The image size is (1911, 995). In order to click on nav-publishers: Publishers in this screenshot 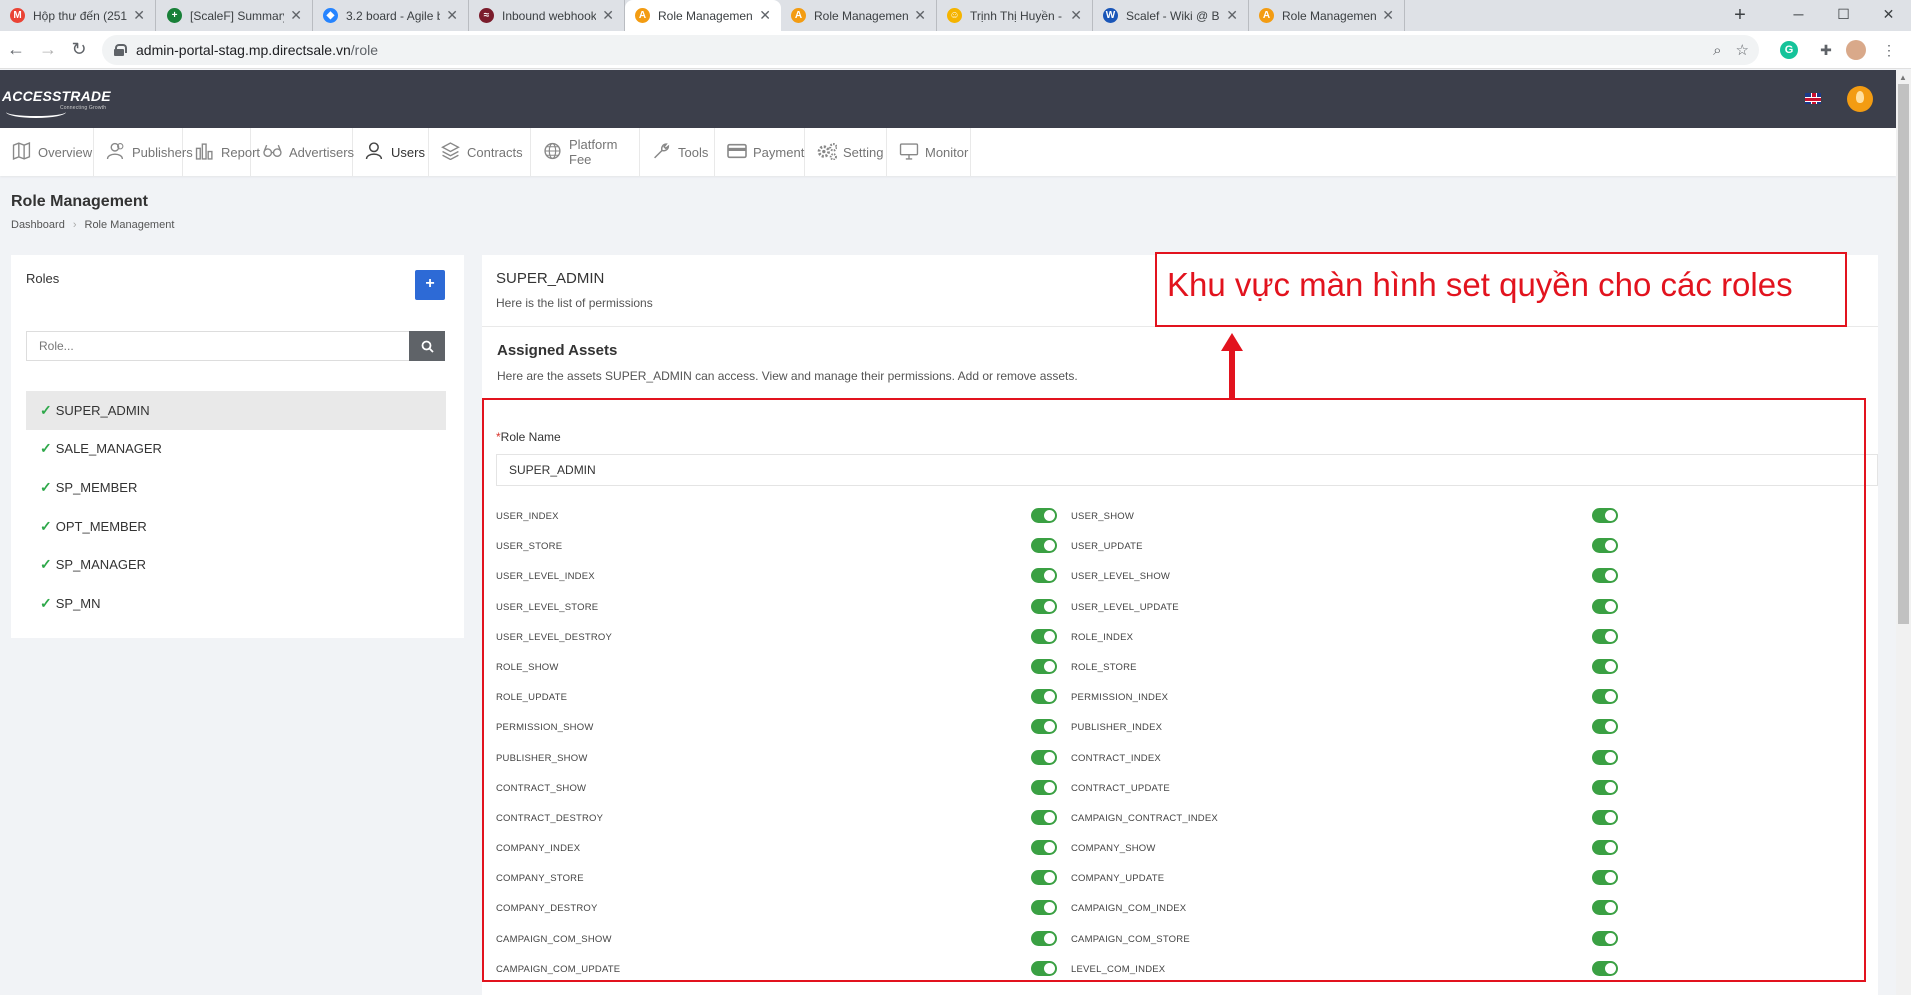, I will do `click(143, 152)`.